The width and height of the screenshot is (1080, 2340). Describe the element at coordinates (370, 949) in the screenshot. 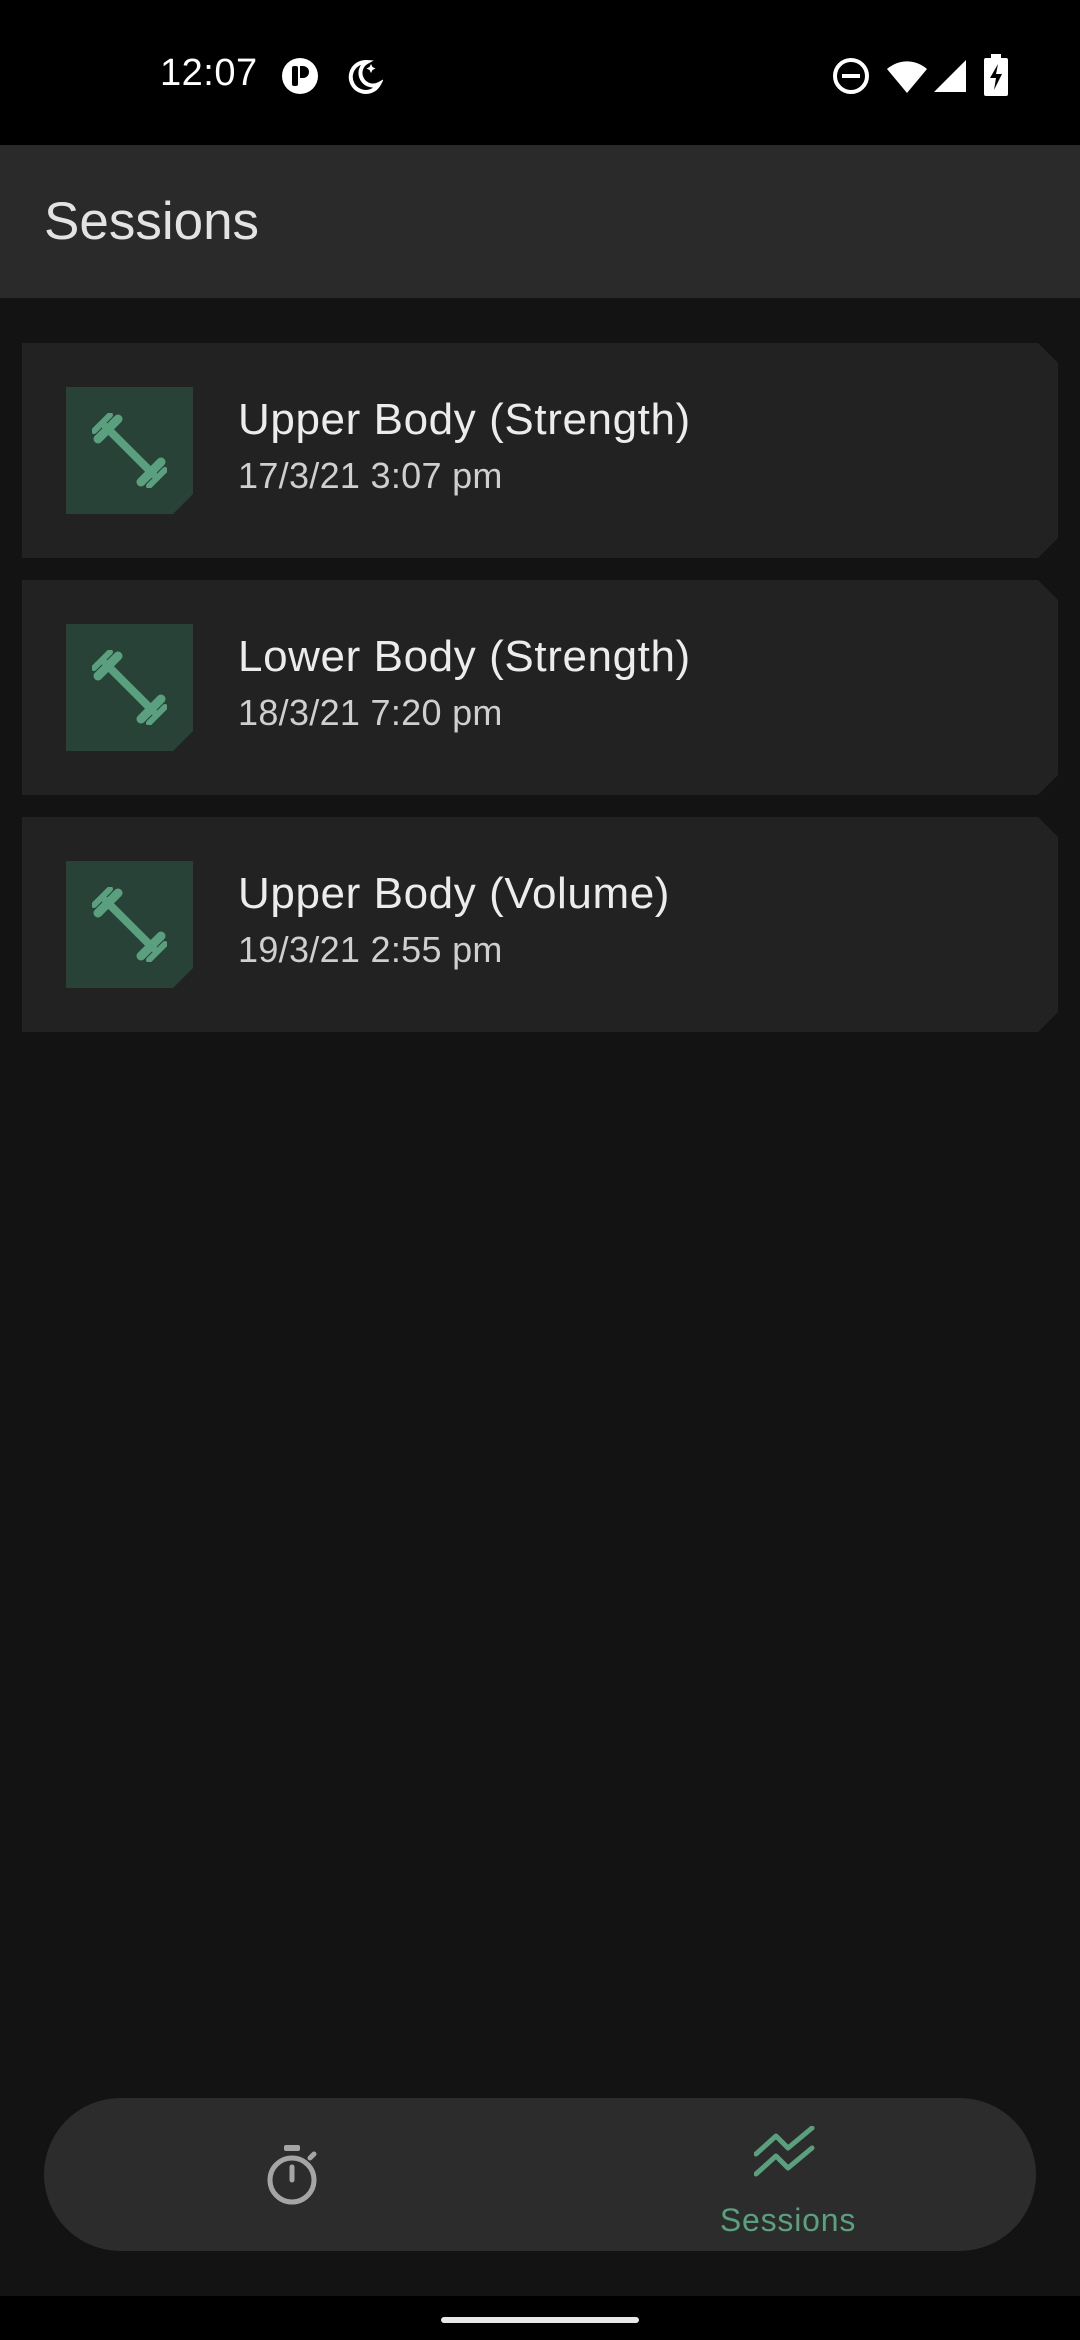

I see `session-date: 19/3/21 2:55 pm` at that location.